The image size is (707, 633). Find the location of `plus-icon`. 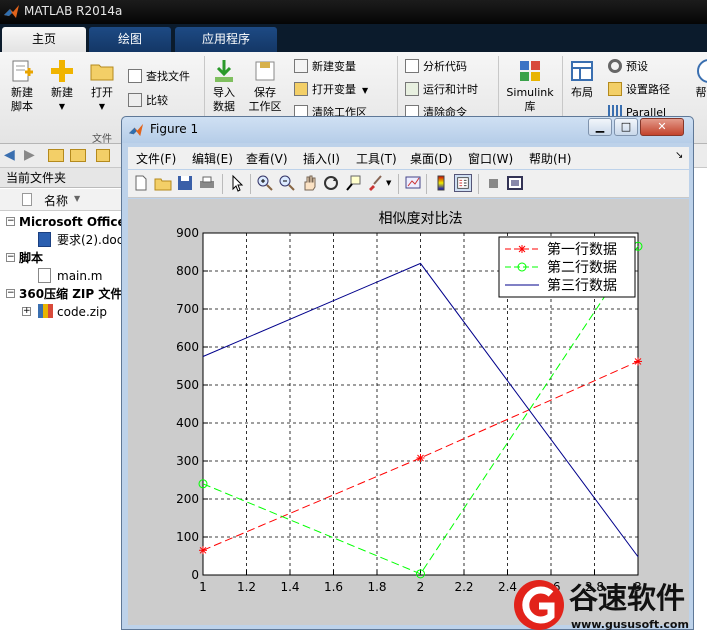

plus-icon is located at coordinates (62, 71).